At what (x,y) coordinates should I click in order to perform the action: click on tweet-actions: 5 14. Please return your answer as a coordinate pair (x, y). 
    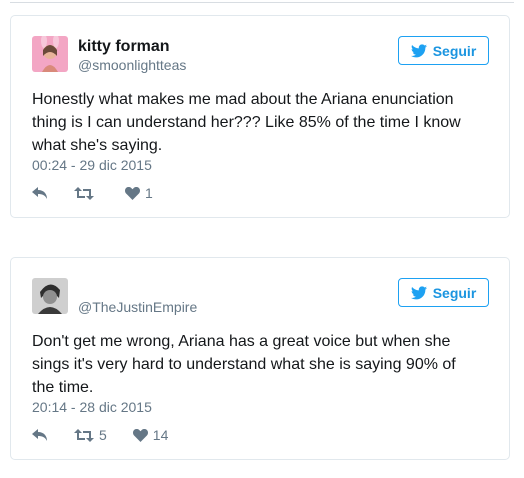
    Looking at the image, I should click on (113, 435).